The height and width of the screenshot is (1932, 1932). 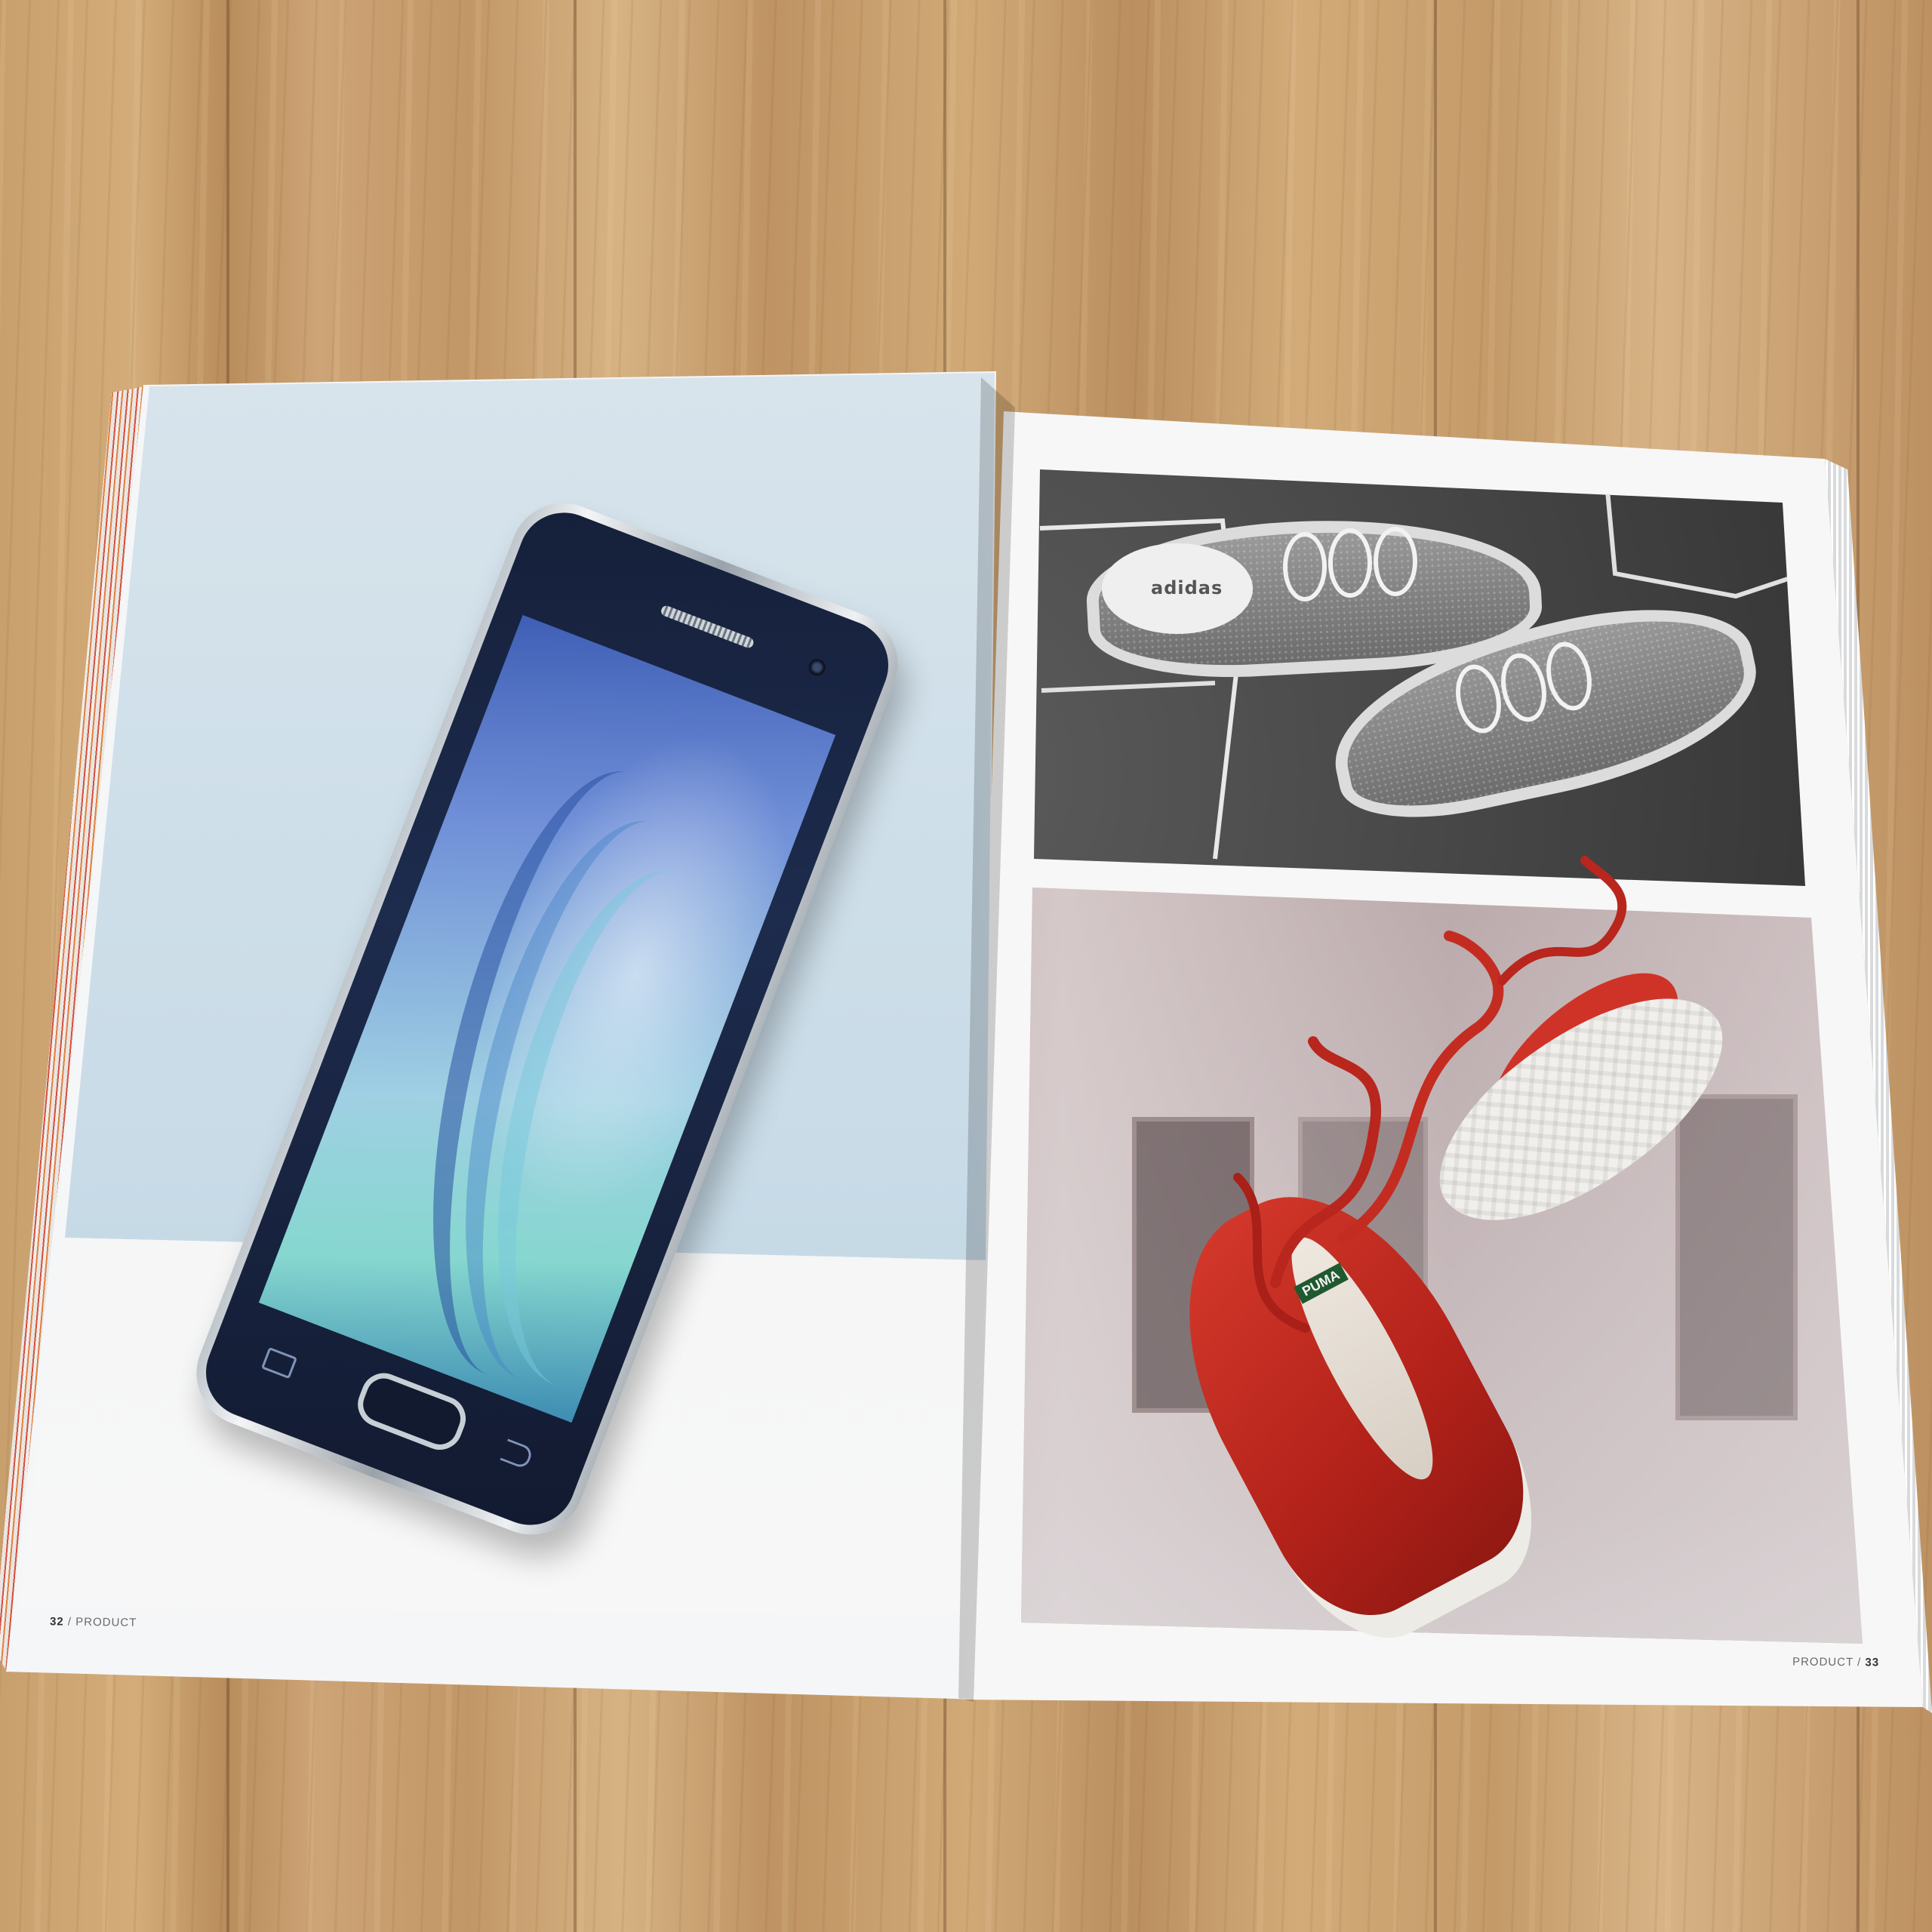 I want to click on left-page-number: 32, so click(x=56, y=1622).